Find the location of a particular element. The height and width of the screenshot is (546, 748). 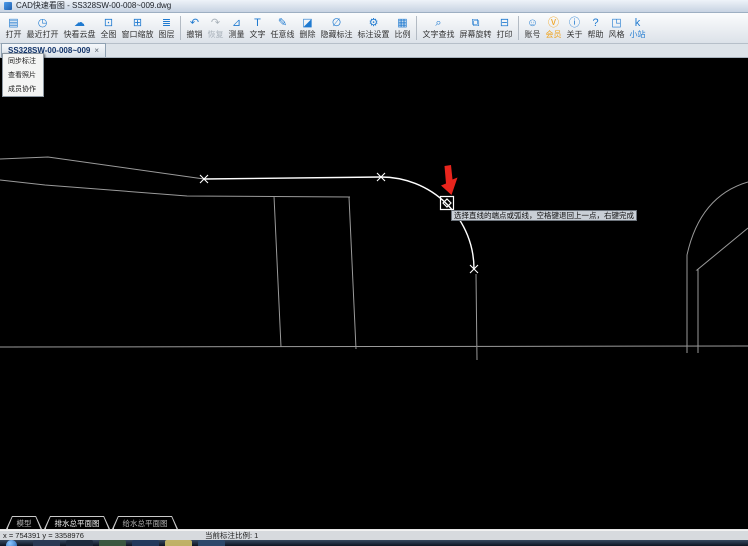

window-zoom-icon: ⊞ is located at coordinates (137, 22).